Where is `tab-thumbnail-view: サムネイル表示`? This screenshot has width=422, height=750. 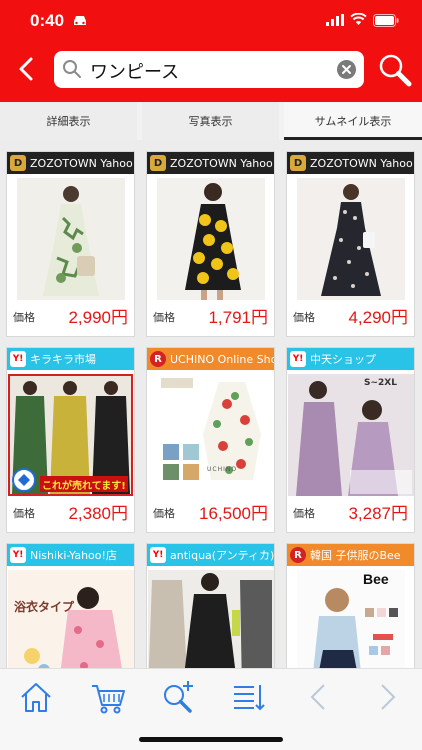 tab-thumbnail-view: サムネイル表示 is located at coordinates (353, 121).